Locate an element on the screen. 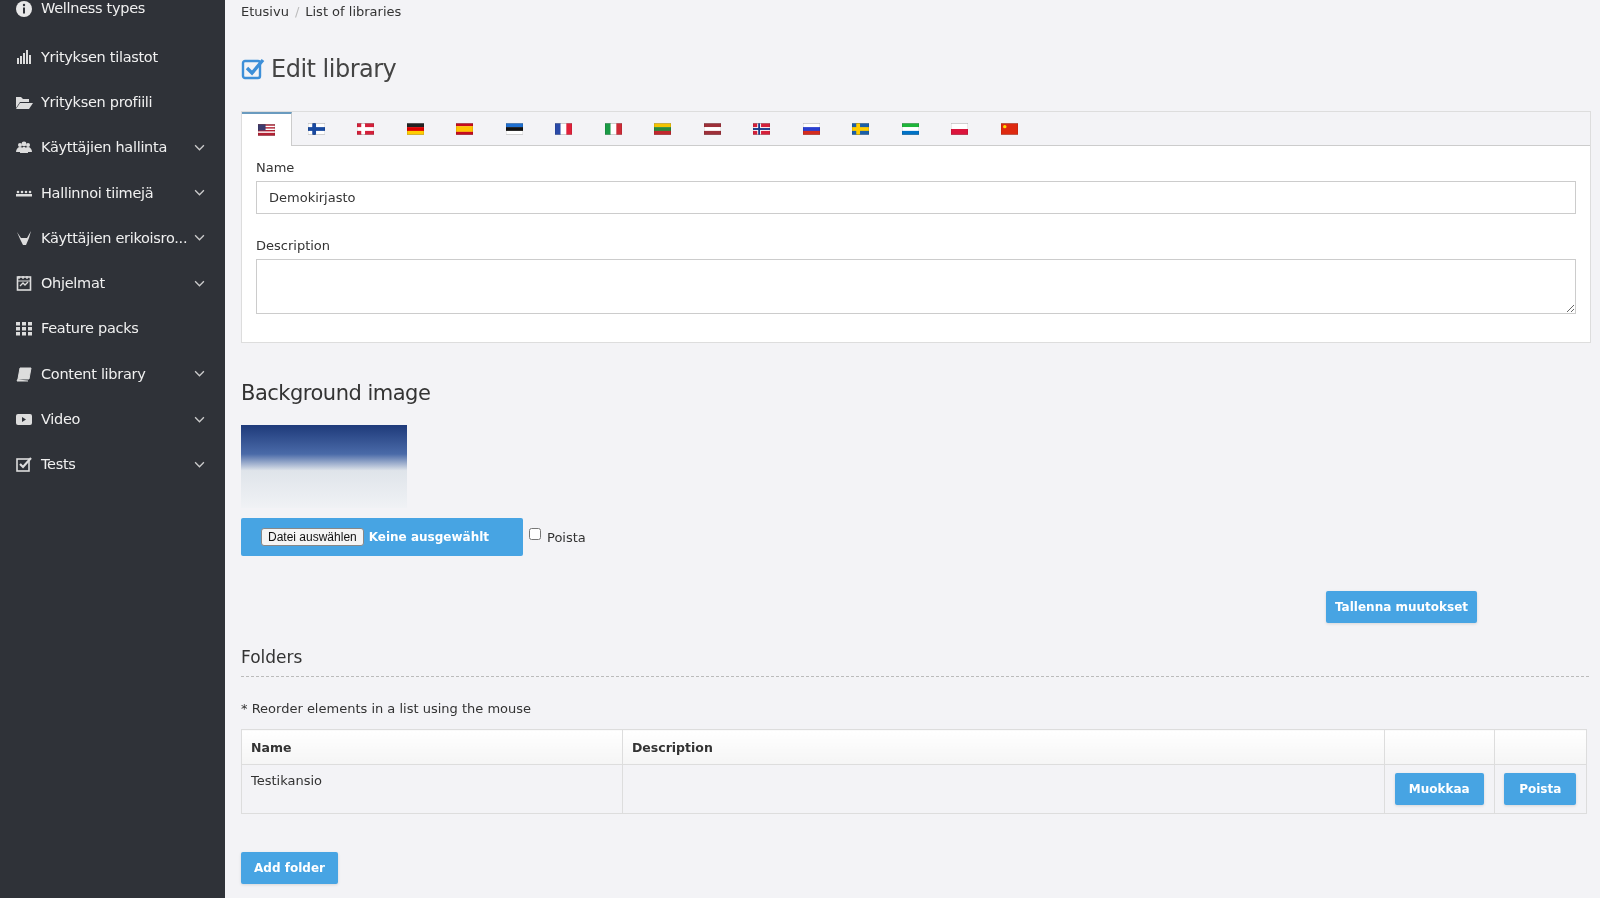 This screenshot has height=898, width=1600. people-row-icon is located at coordinates (24, 192).